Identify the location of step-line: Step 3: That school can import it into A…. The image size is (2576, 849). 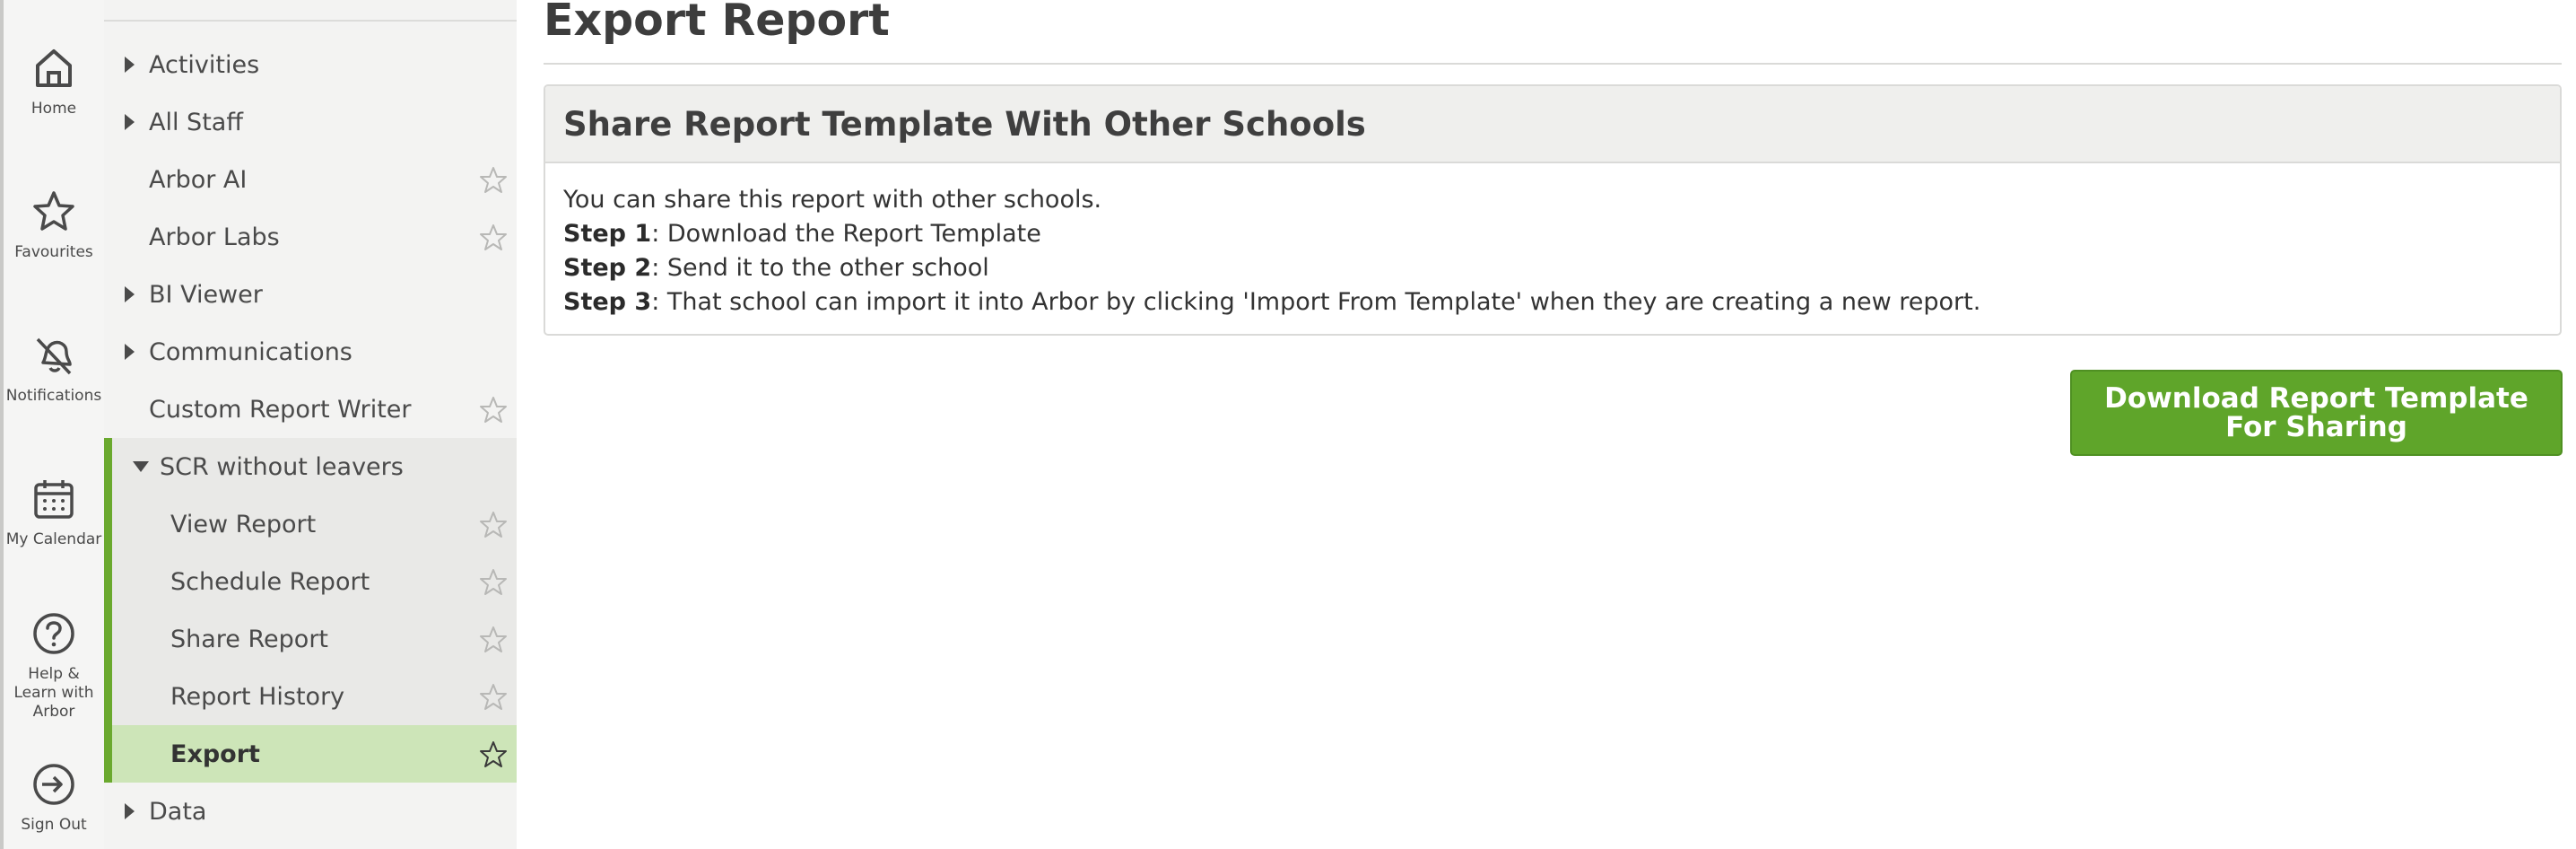
(1552, 302).